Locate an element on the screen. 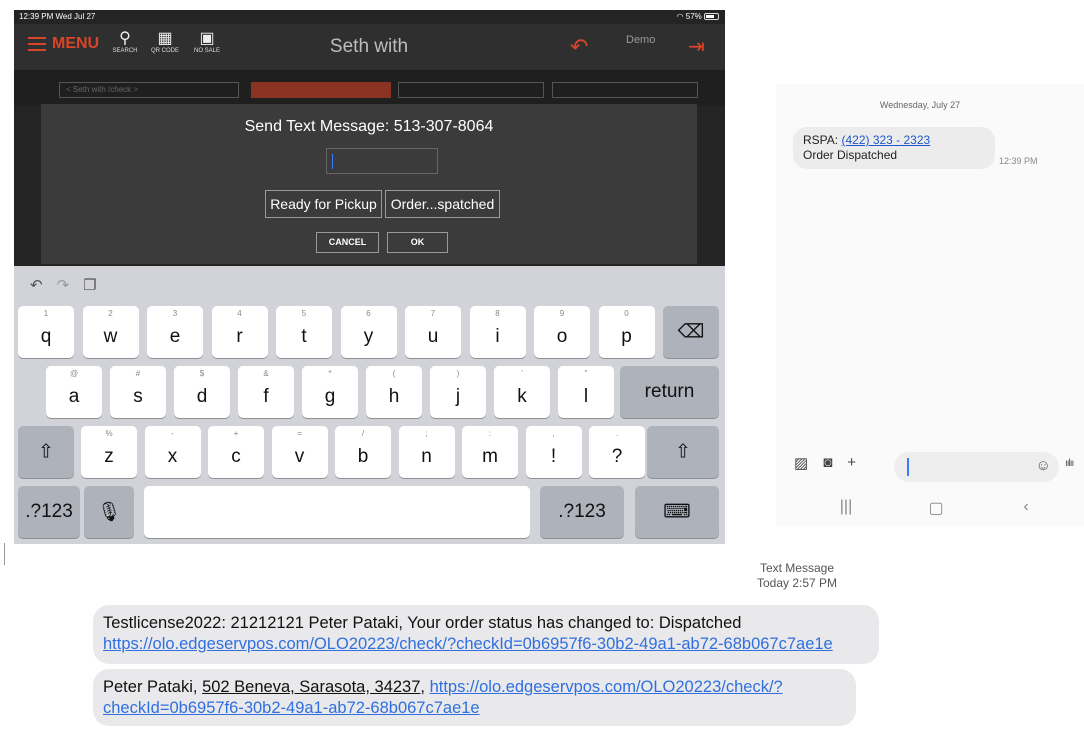 Image resolution: width=1084 pixels, height=746 pixels. key-g: * g is located at coordinates (330, 392).